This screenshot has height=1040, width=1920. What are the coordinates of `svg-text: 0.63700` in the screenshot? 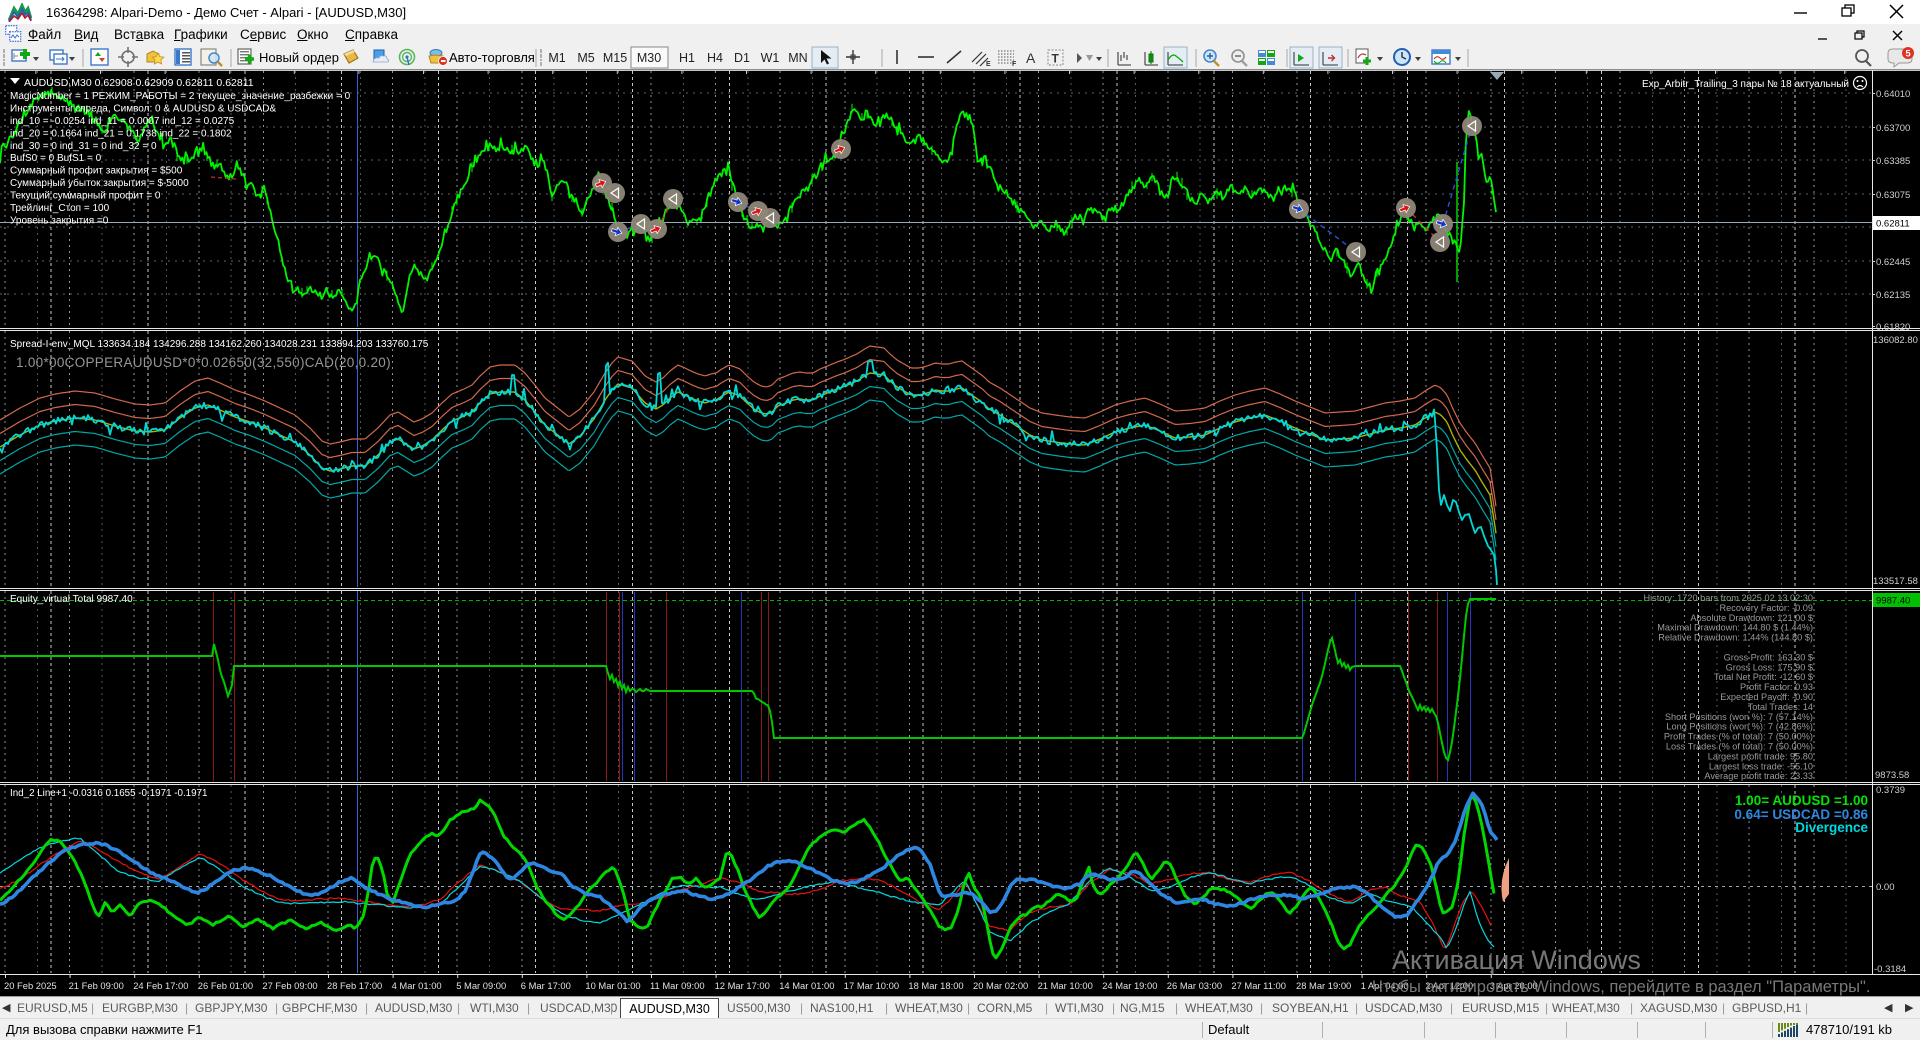 It's located at (1893, 128).